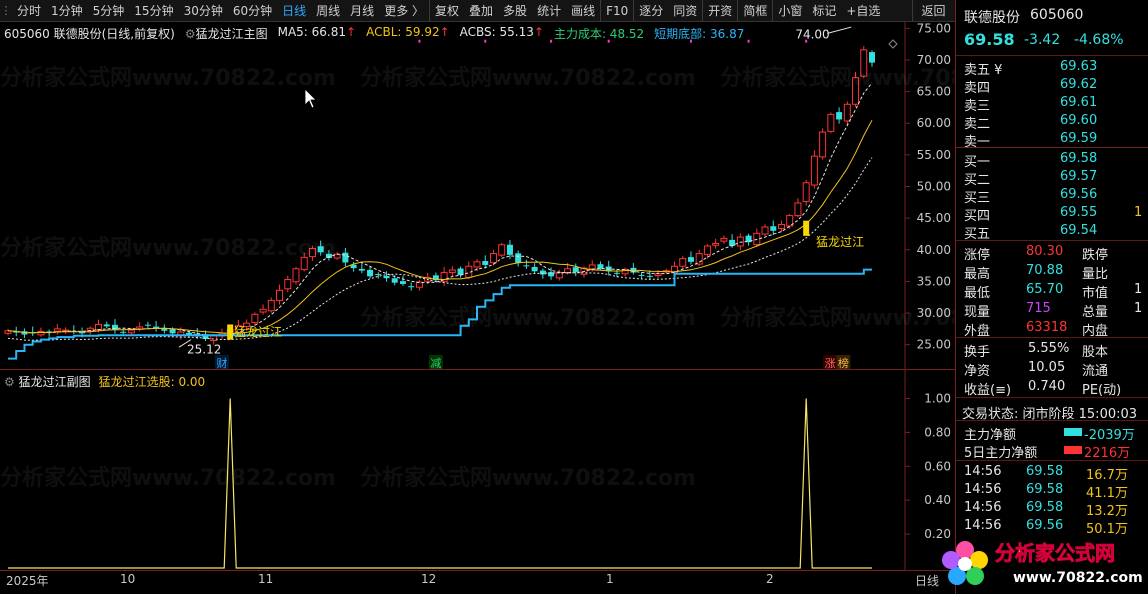  What do you see at coordinates (351, 32) in the screenshot?
I see `up-arrow-icon: ↑` at bounding box center [351, 32].